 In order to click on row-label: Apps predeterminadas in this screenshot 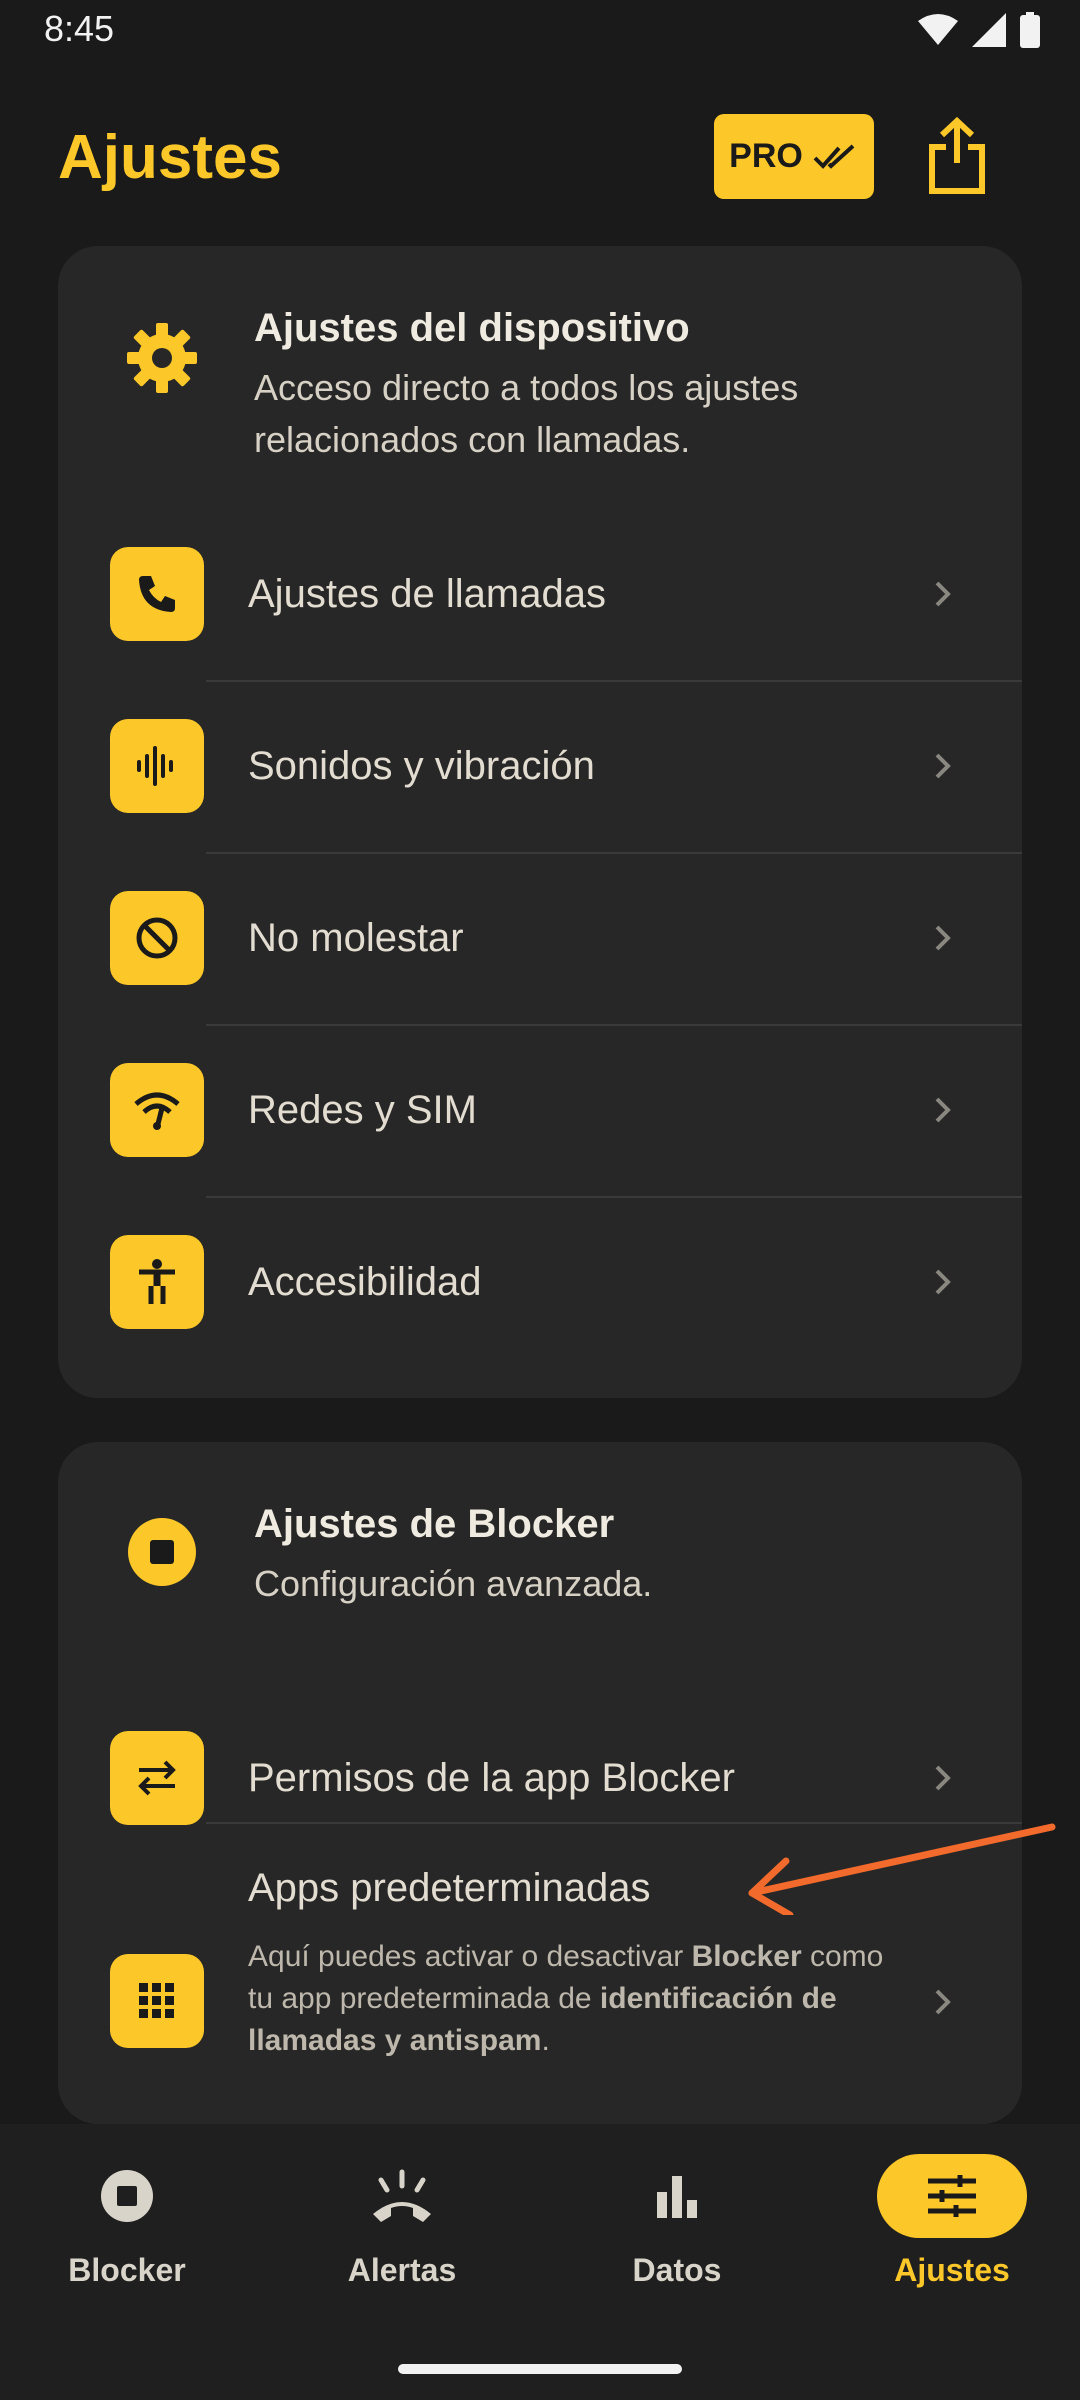, I will do `click(449, 1888)`.